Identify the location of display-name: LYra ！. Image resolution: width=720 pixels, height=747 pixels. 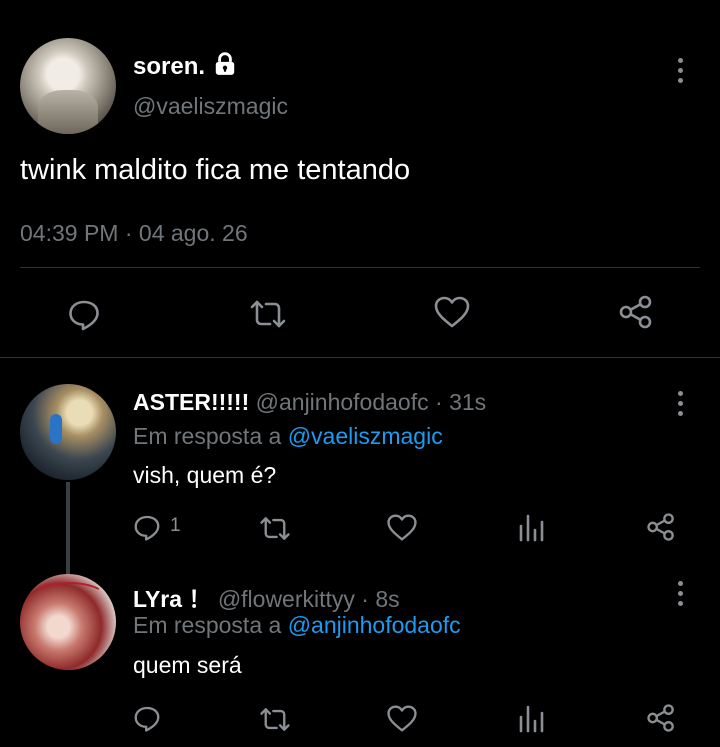
(172, 599).